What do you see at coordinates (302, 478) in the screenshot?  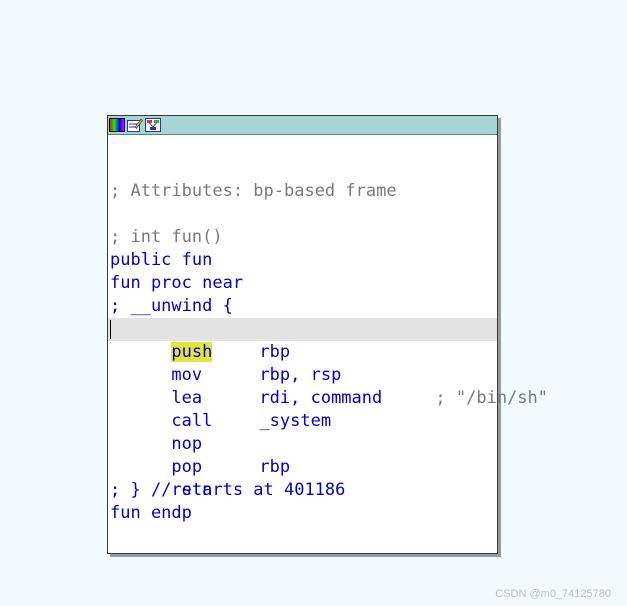 I see `instruction-line: retn` at bounding box center [302, 478].